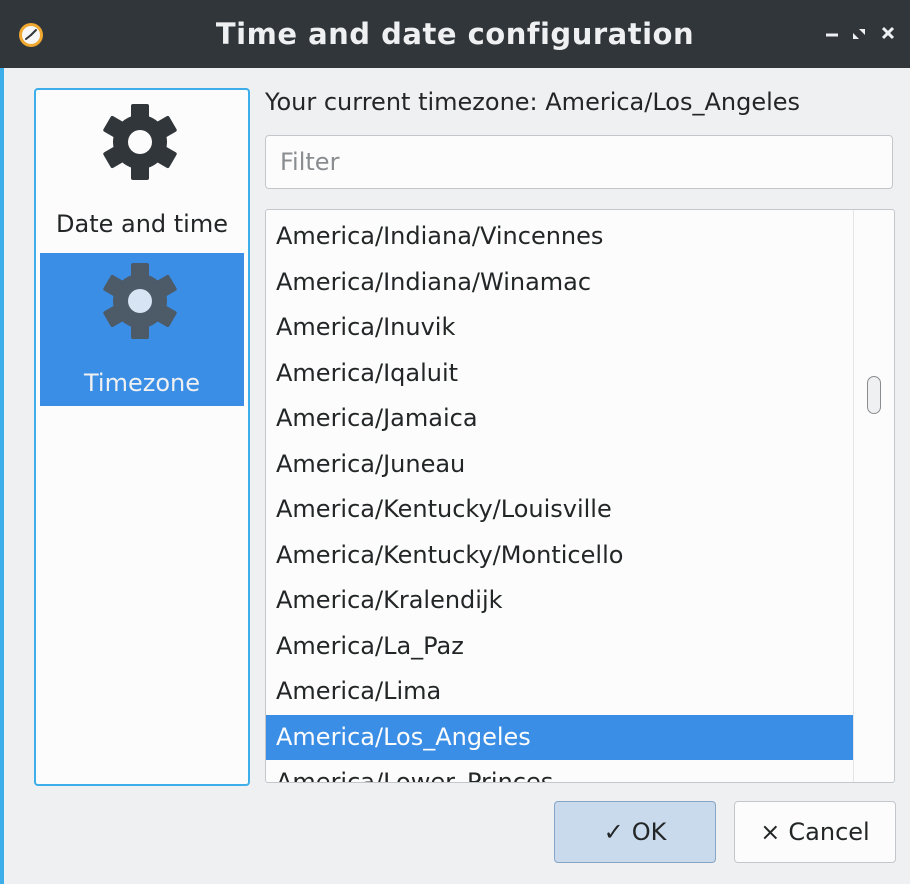 This screenshot has width=910, height=884. Describe the element at coordinates (559, 556) in the screenshot. I see `timezone-list-item: America/Kentucky/Monticello` at that location.